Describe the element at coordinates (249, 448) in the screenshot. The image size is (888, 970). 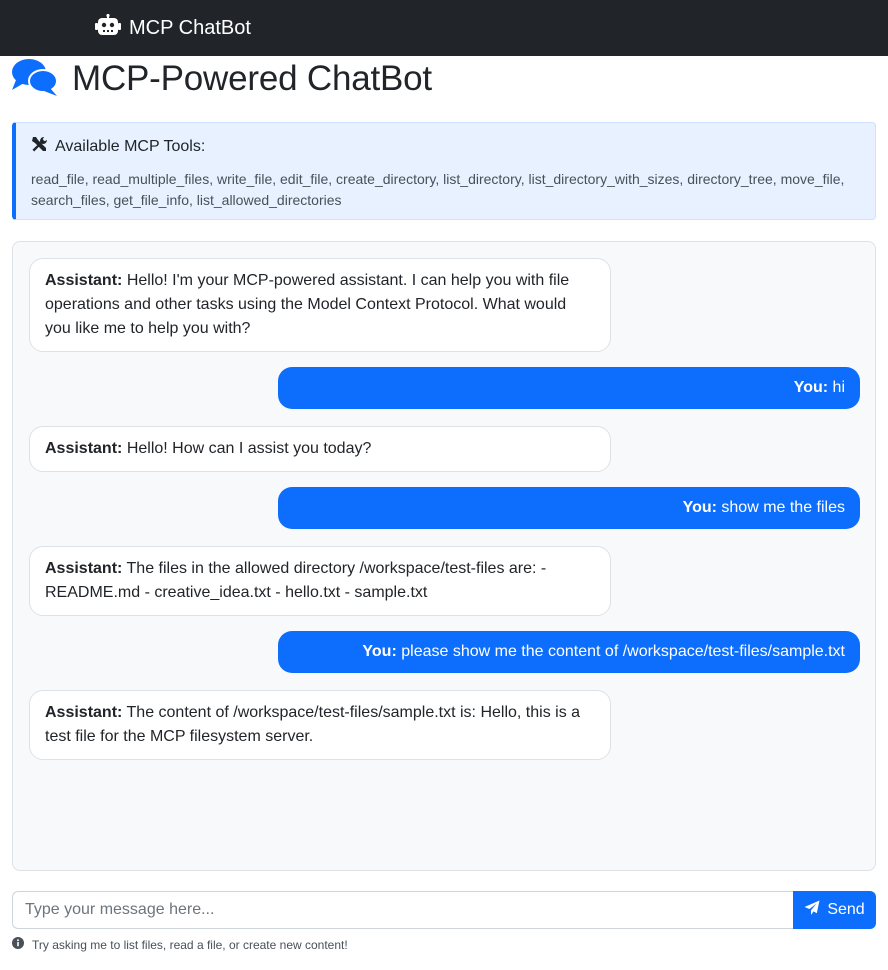
I see `message-text: Hello! How can I assist you today?` at that location.